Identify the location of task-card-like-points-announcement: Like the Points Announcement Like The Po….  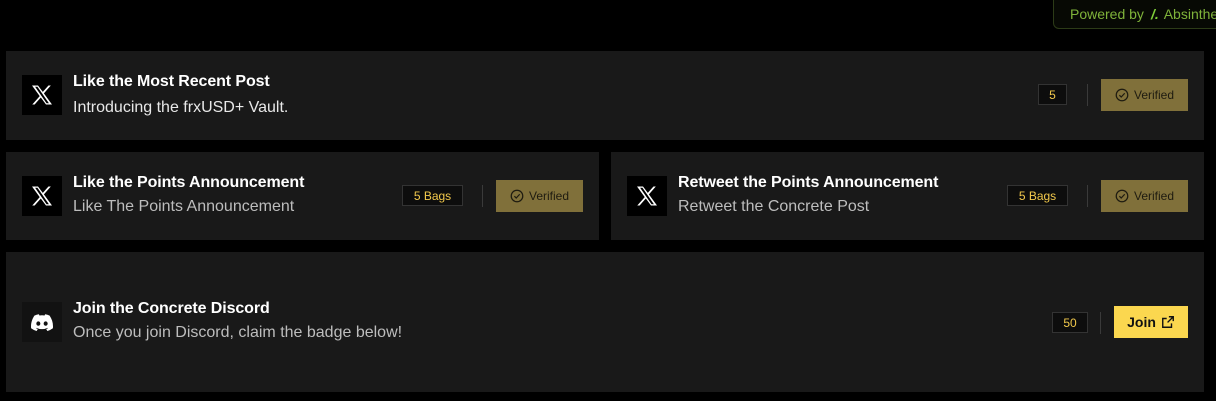
(302, 196).